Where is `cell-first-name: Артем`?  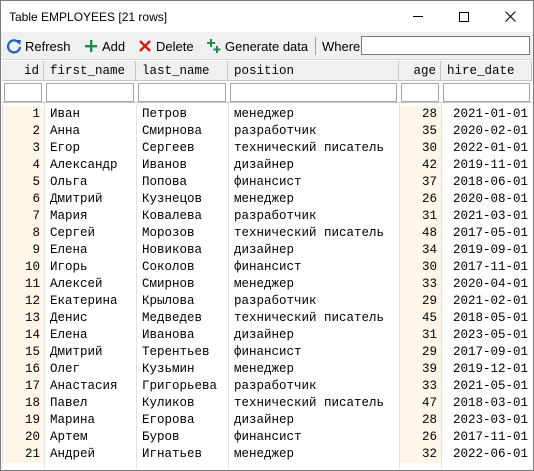 cell-first-name: Артем is located at coordinates (90, 437).